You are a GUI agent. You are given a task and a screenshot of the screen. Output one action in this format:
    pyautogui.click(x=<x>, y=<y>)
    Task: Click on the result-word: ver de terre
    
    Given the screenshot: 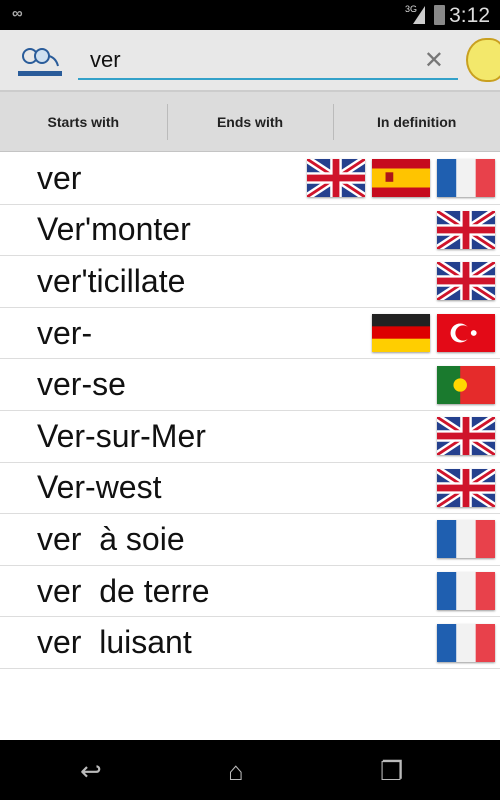 What is the action you would take?
    pyautogui.click(x=123, y=590)
    